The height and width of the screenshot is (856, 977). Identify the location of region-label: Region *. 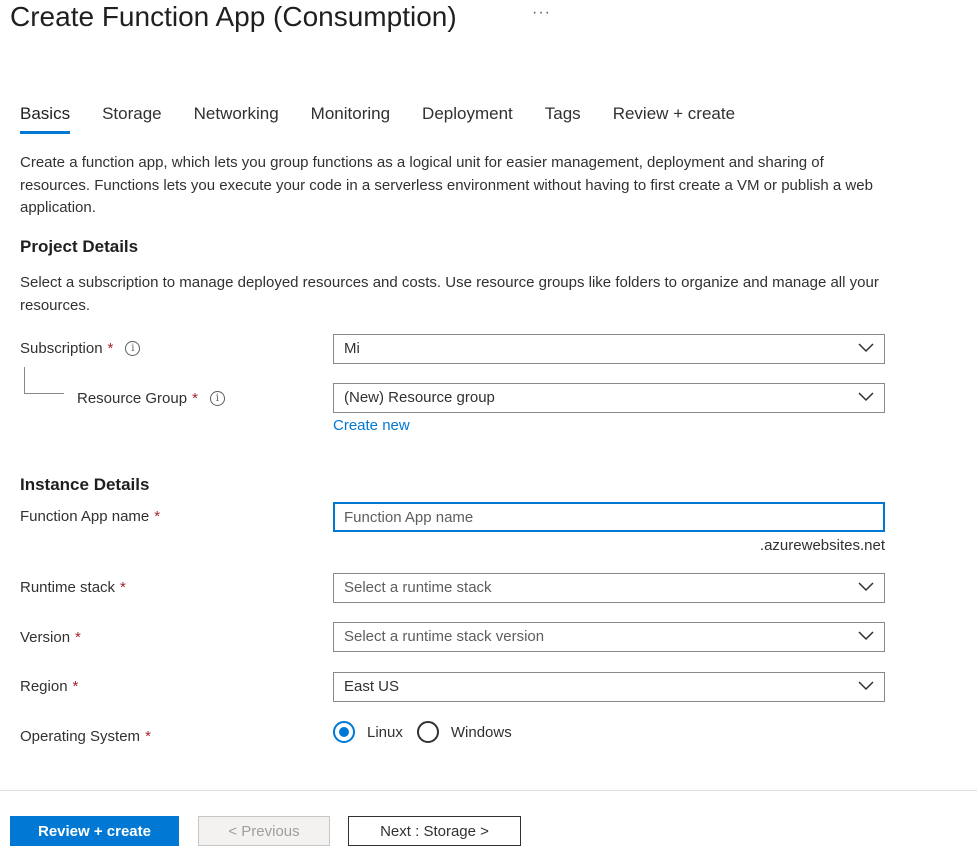
(49, 686).